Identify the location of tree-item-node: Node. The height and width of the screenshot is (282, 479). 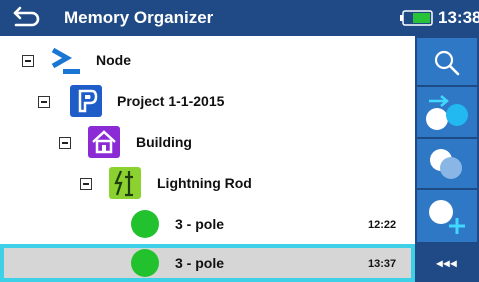
(207, 60).